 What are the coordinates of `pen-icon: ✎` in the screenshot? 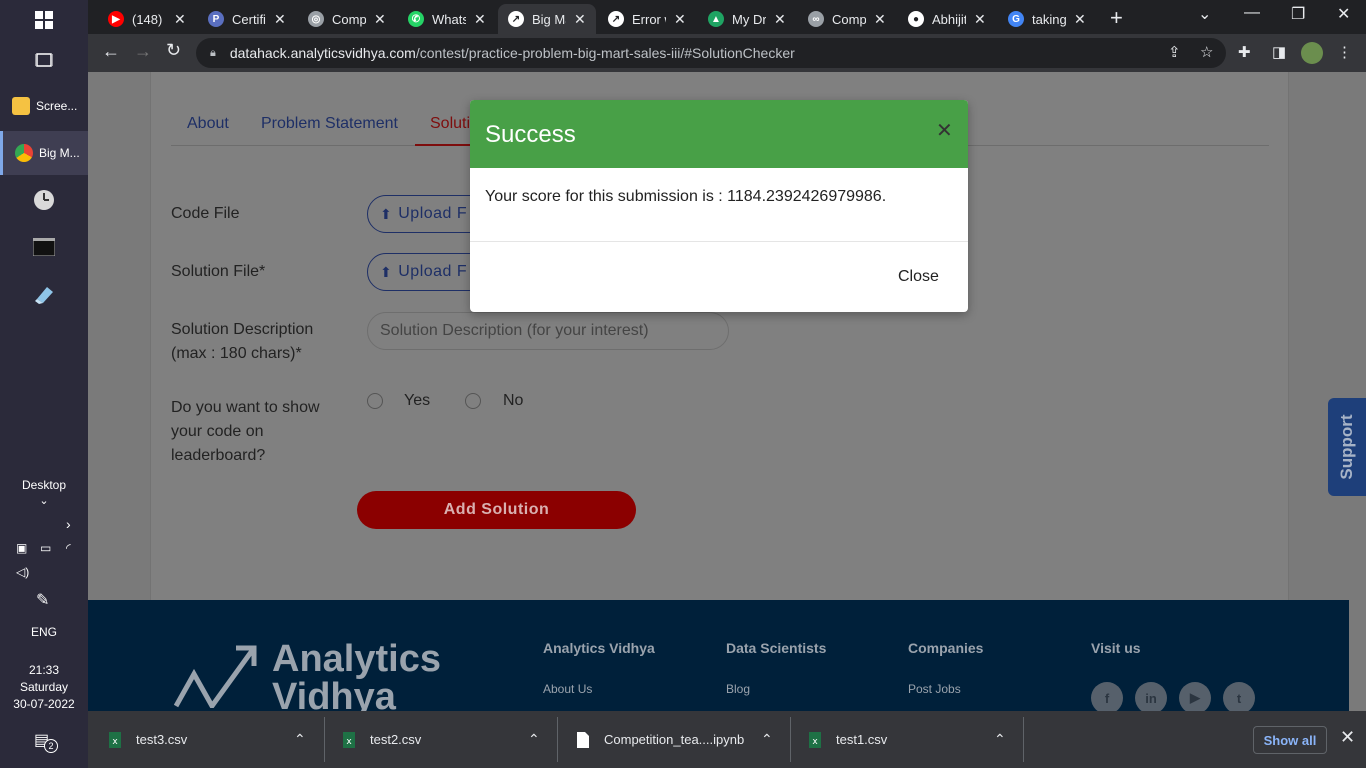 It's located at (42, 600).